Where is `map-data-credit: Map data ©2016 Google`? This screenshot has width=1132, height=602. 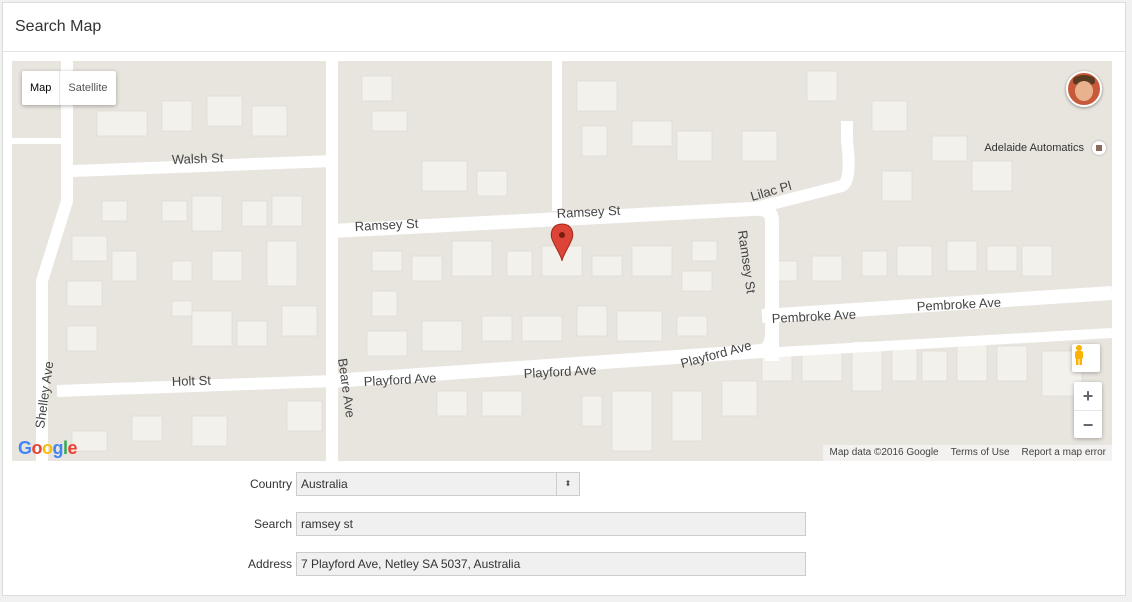 map-data-credit: Map data ©2016 Google is located at coordinates (884, 452).